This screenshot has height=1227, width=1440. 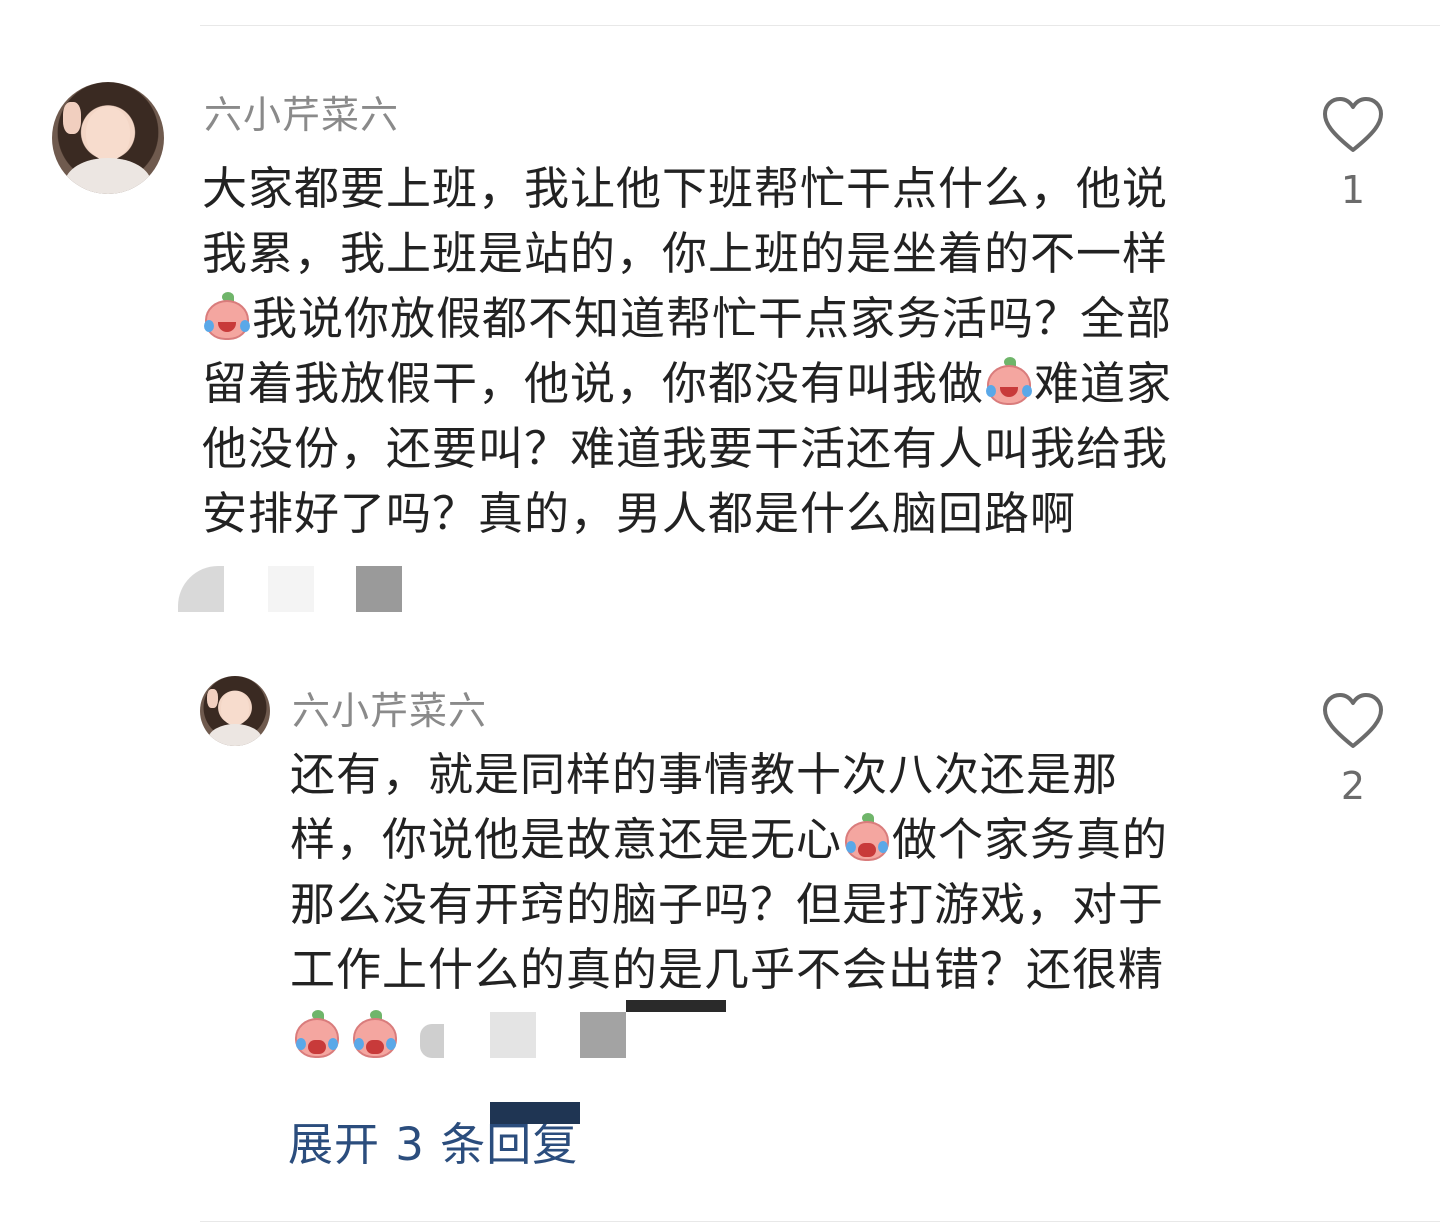 I want to click on like-count: 1, so click(x=1353, y=190).